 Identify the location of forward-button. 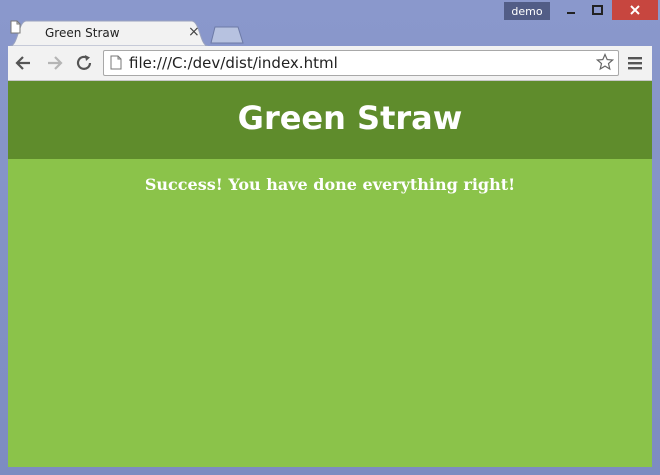
(54, 63).